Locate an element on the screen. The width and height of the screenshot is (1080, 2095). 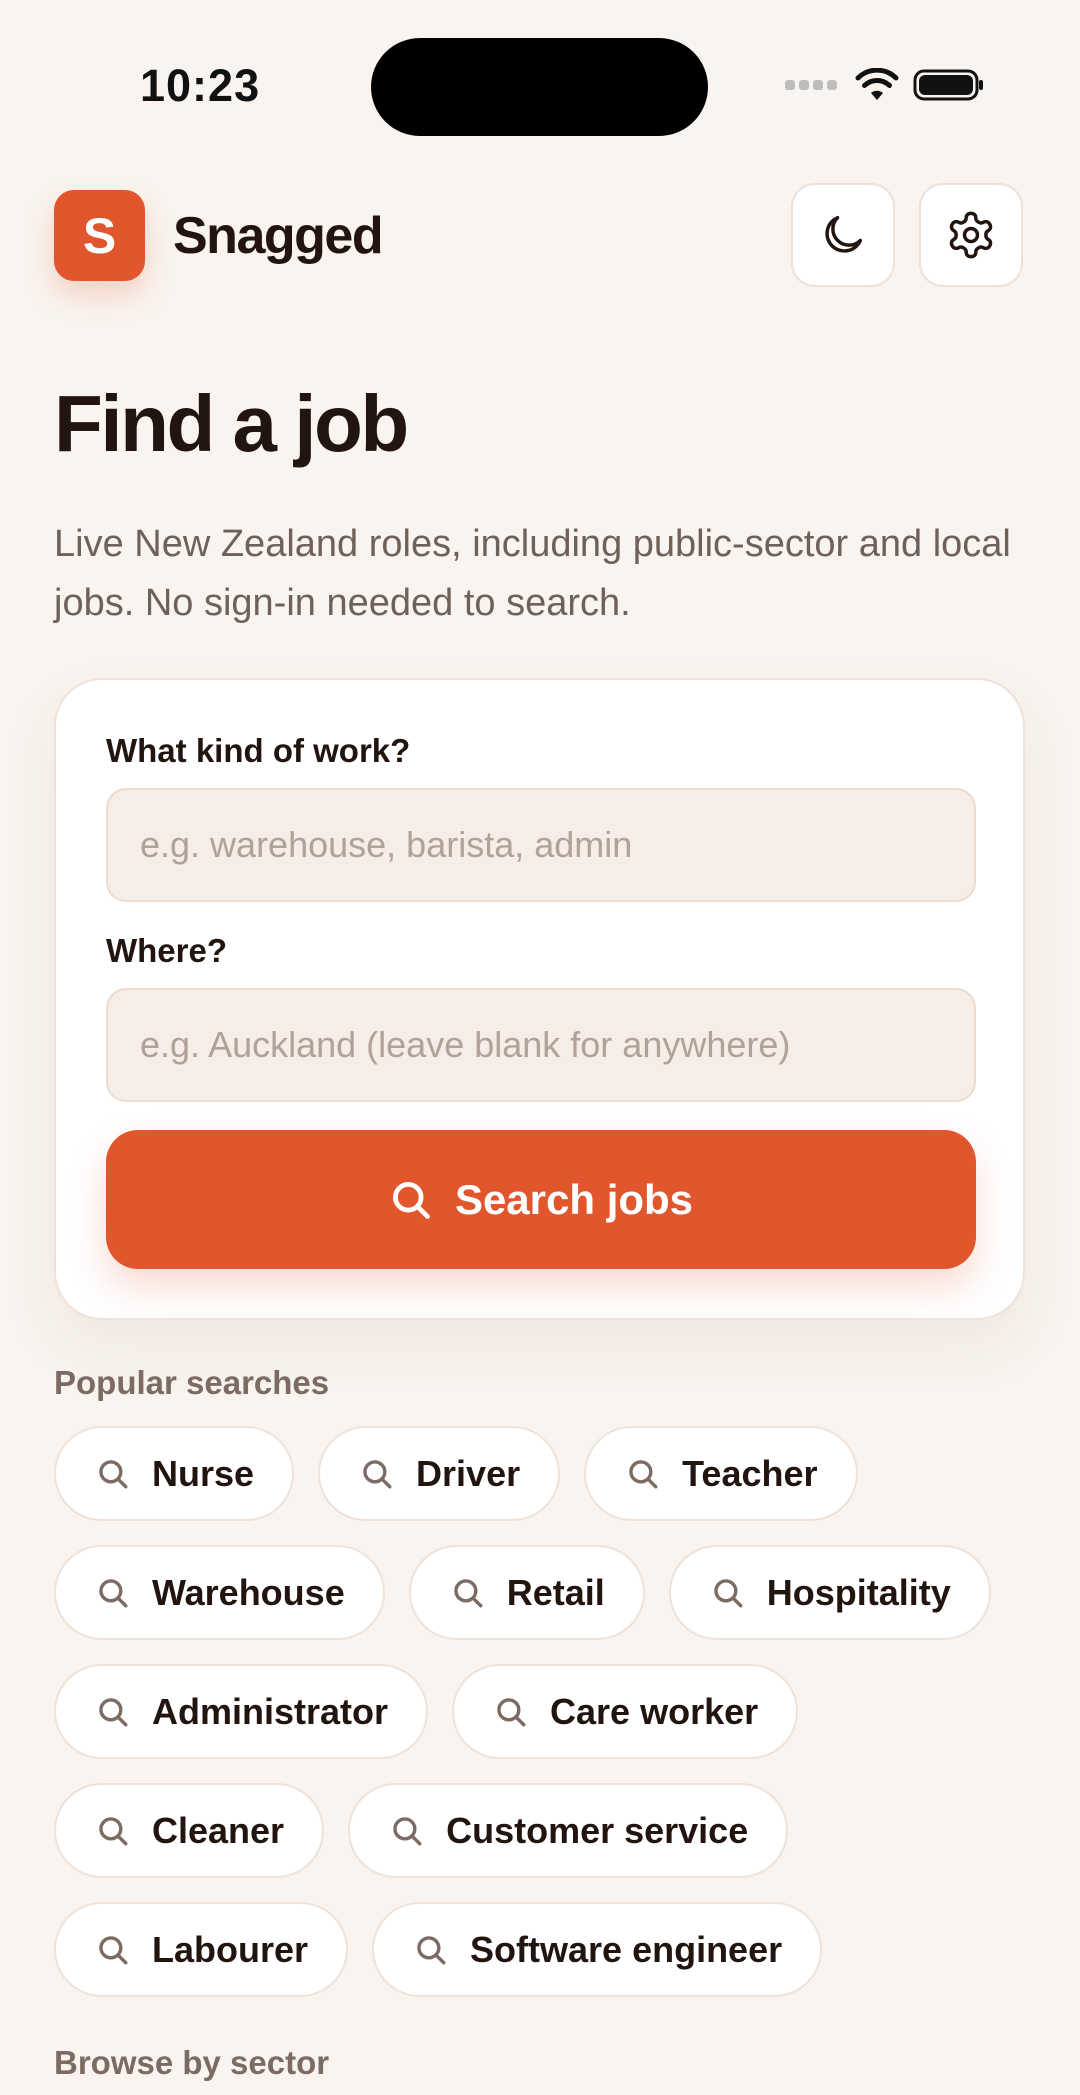
popular-search-chip: Nurse is located at coordinates (174, 1473).